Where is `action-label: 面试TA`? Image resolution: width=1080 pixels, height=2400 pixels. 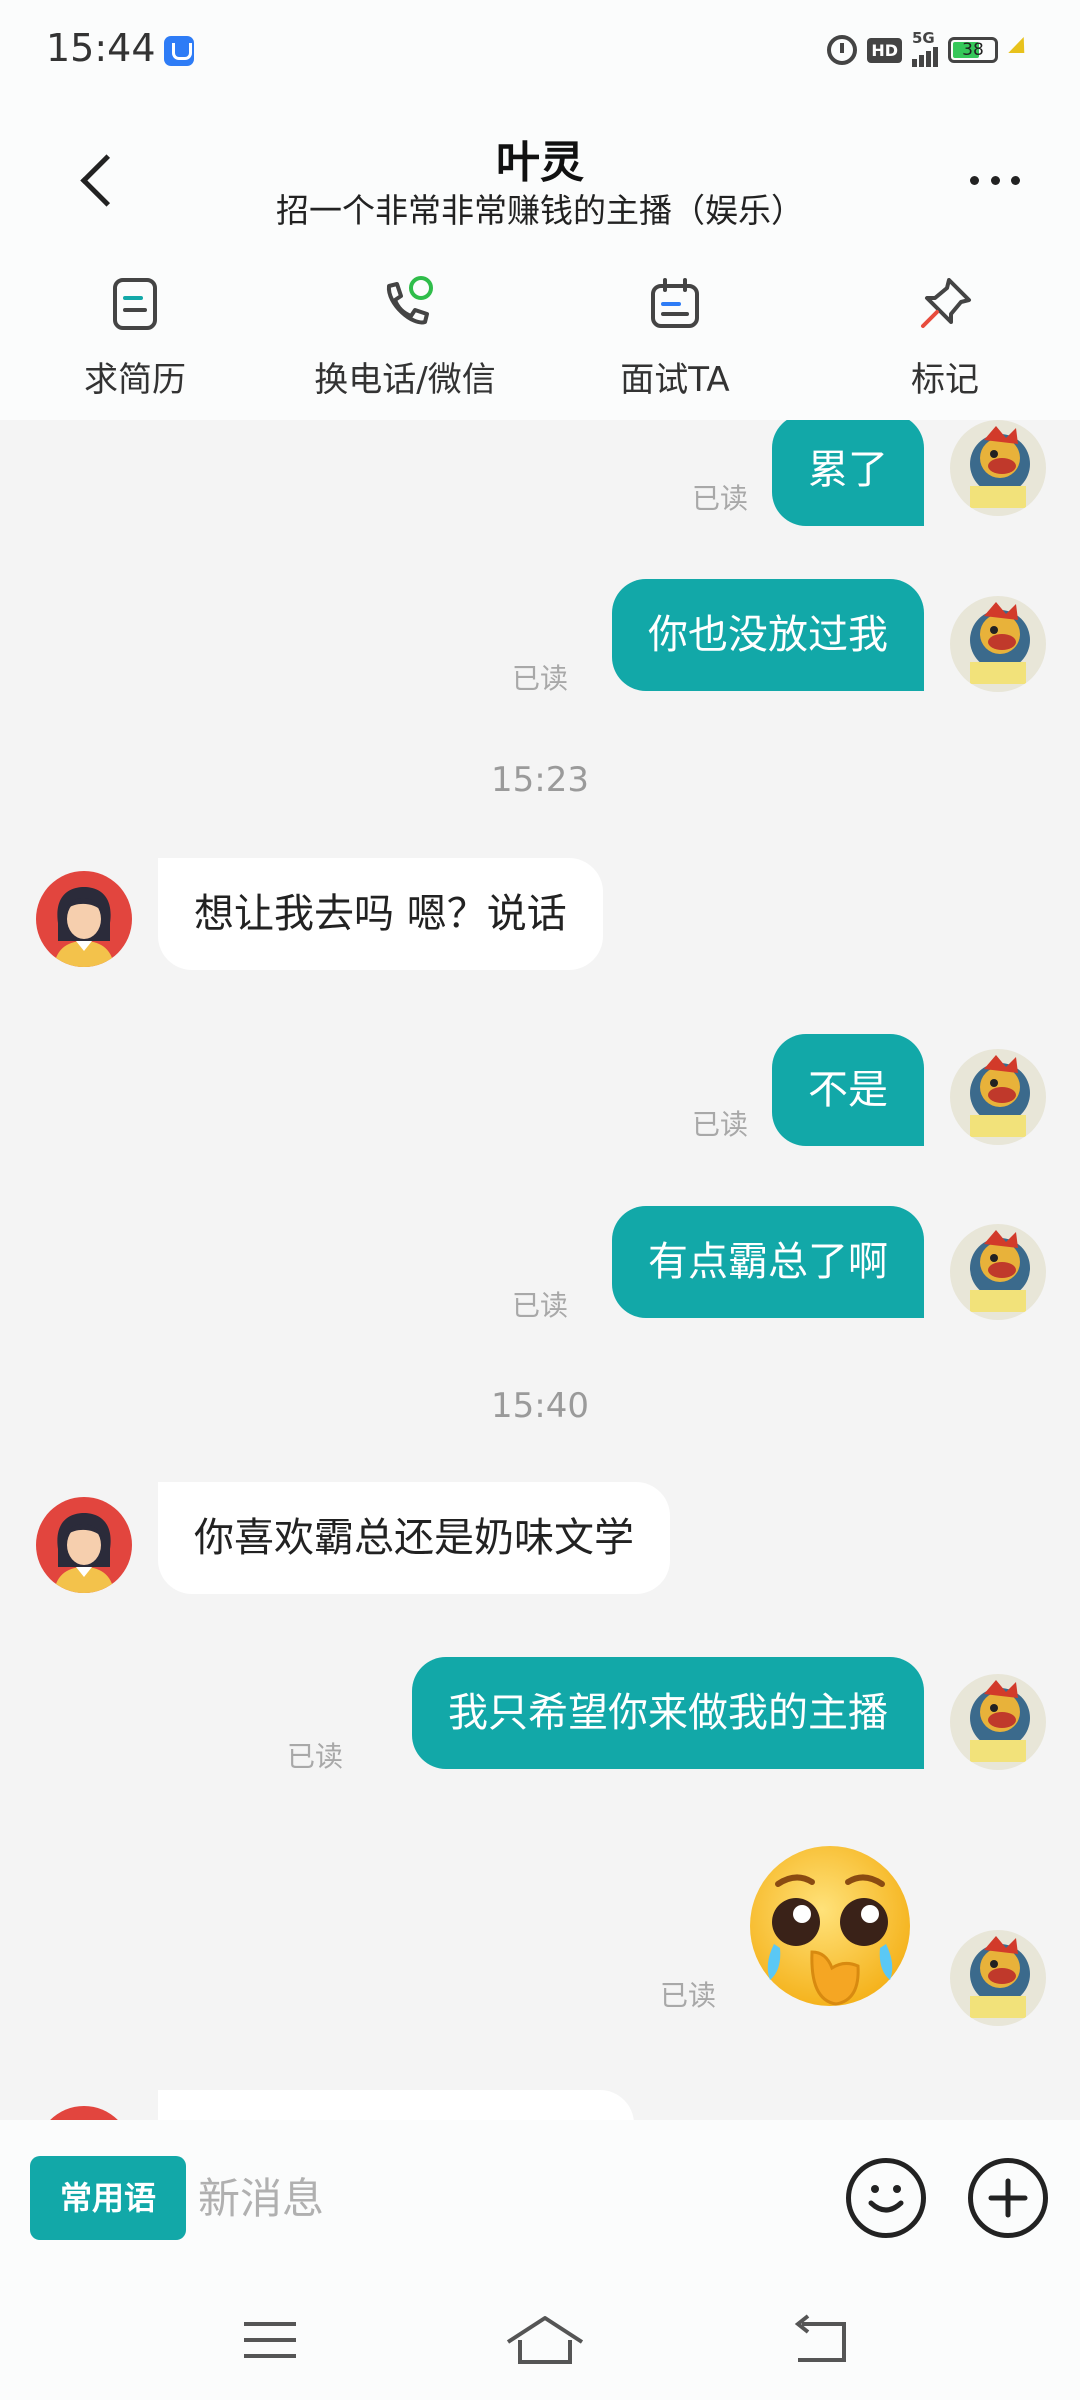 action-label: 面试TA is located at coordinates (675, 380).